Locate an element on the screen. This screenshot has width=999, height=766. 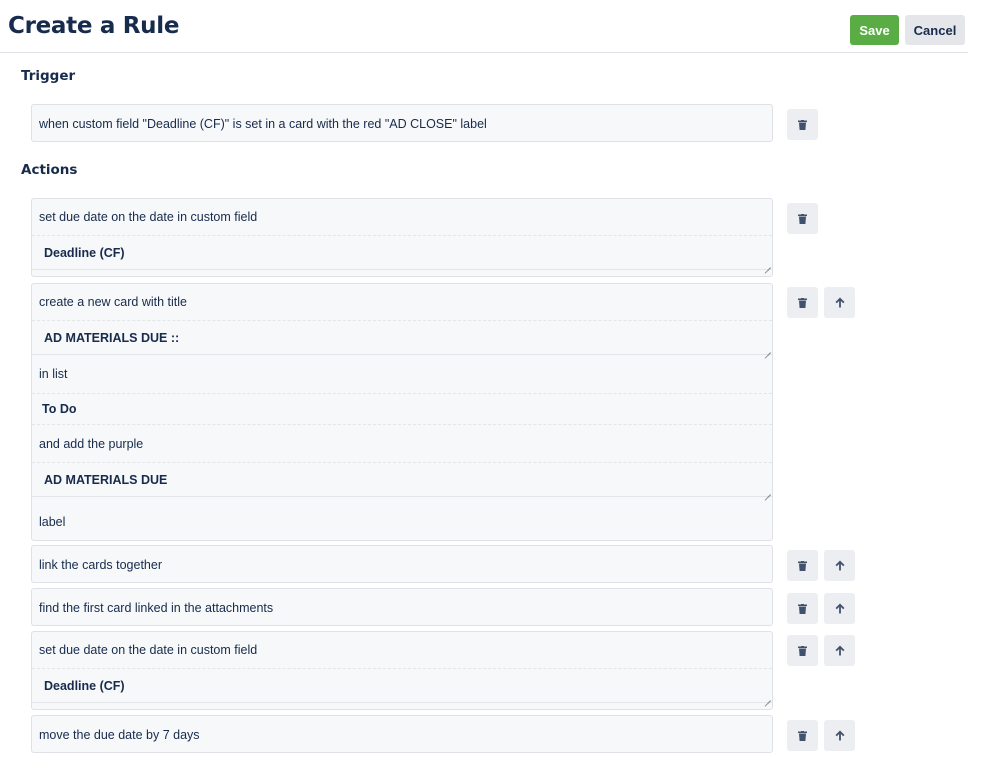
page-header: Create a Rule Save Cancel is located at coordinates (484, 26).